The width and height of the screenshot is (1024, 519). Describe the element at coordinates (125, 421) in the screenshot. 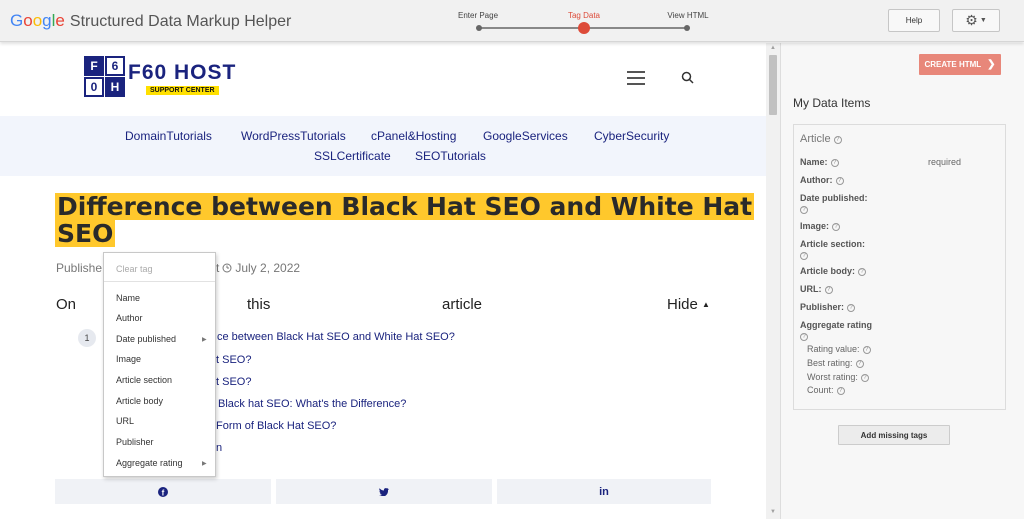

I see `menu-item-url: URL` at that location.